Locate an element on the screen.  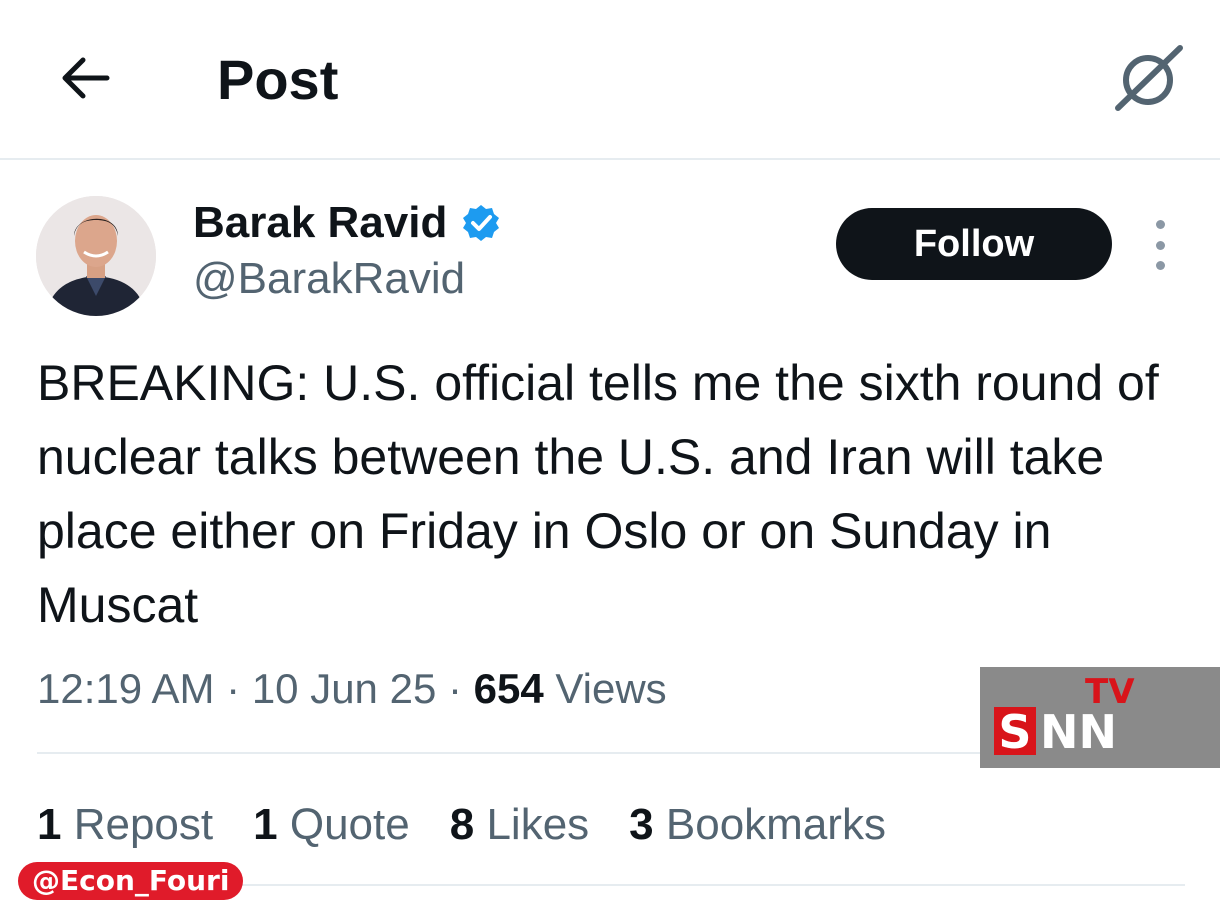
reposts-count: 1 is located at coordinates (49, 824).